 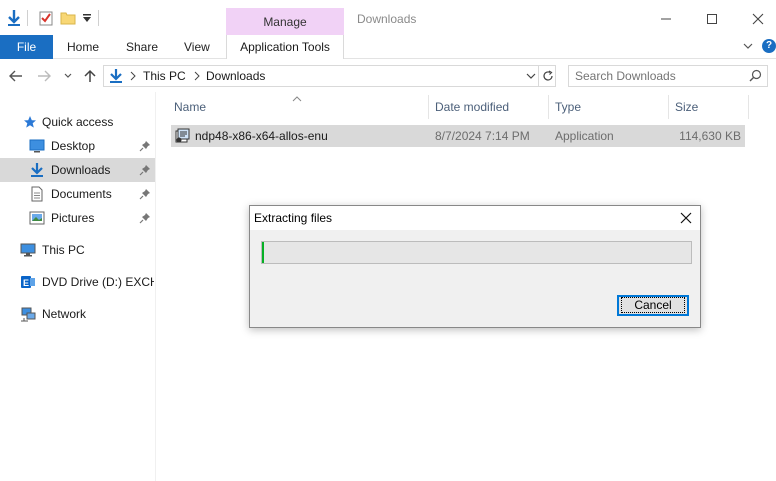 I want to click on refresh-icon, so click(x=548, y=76).